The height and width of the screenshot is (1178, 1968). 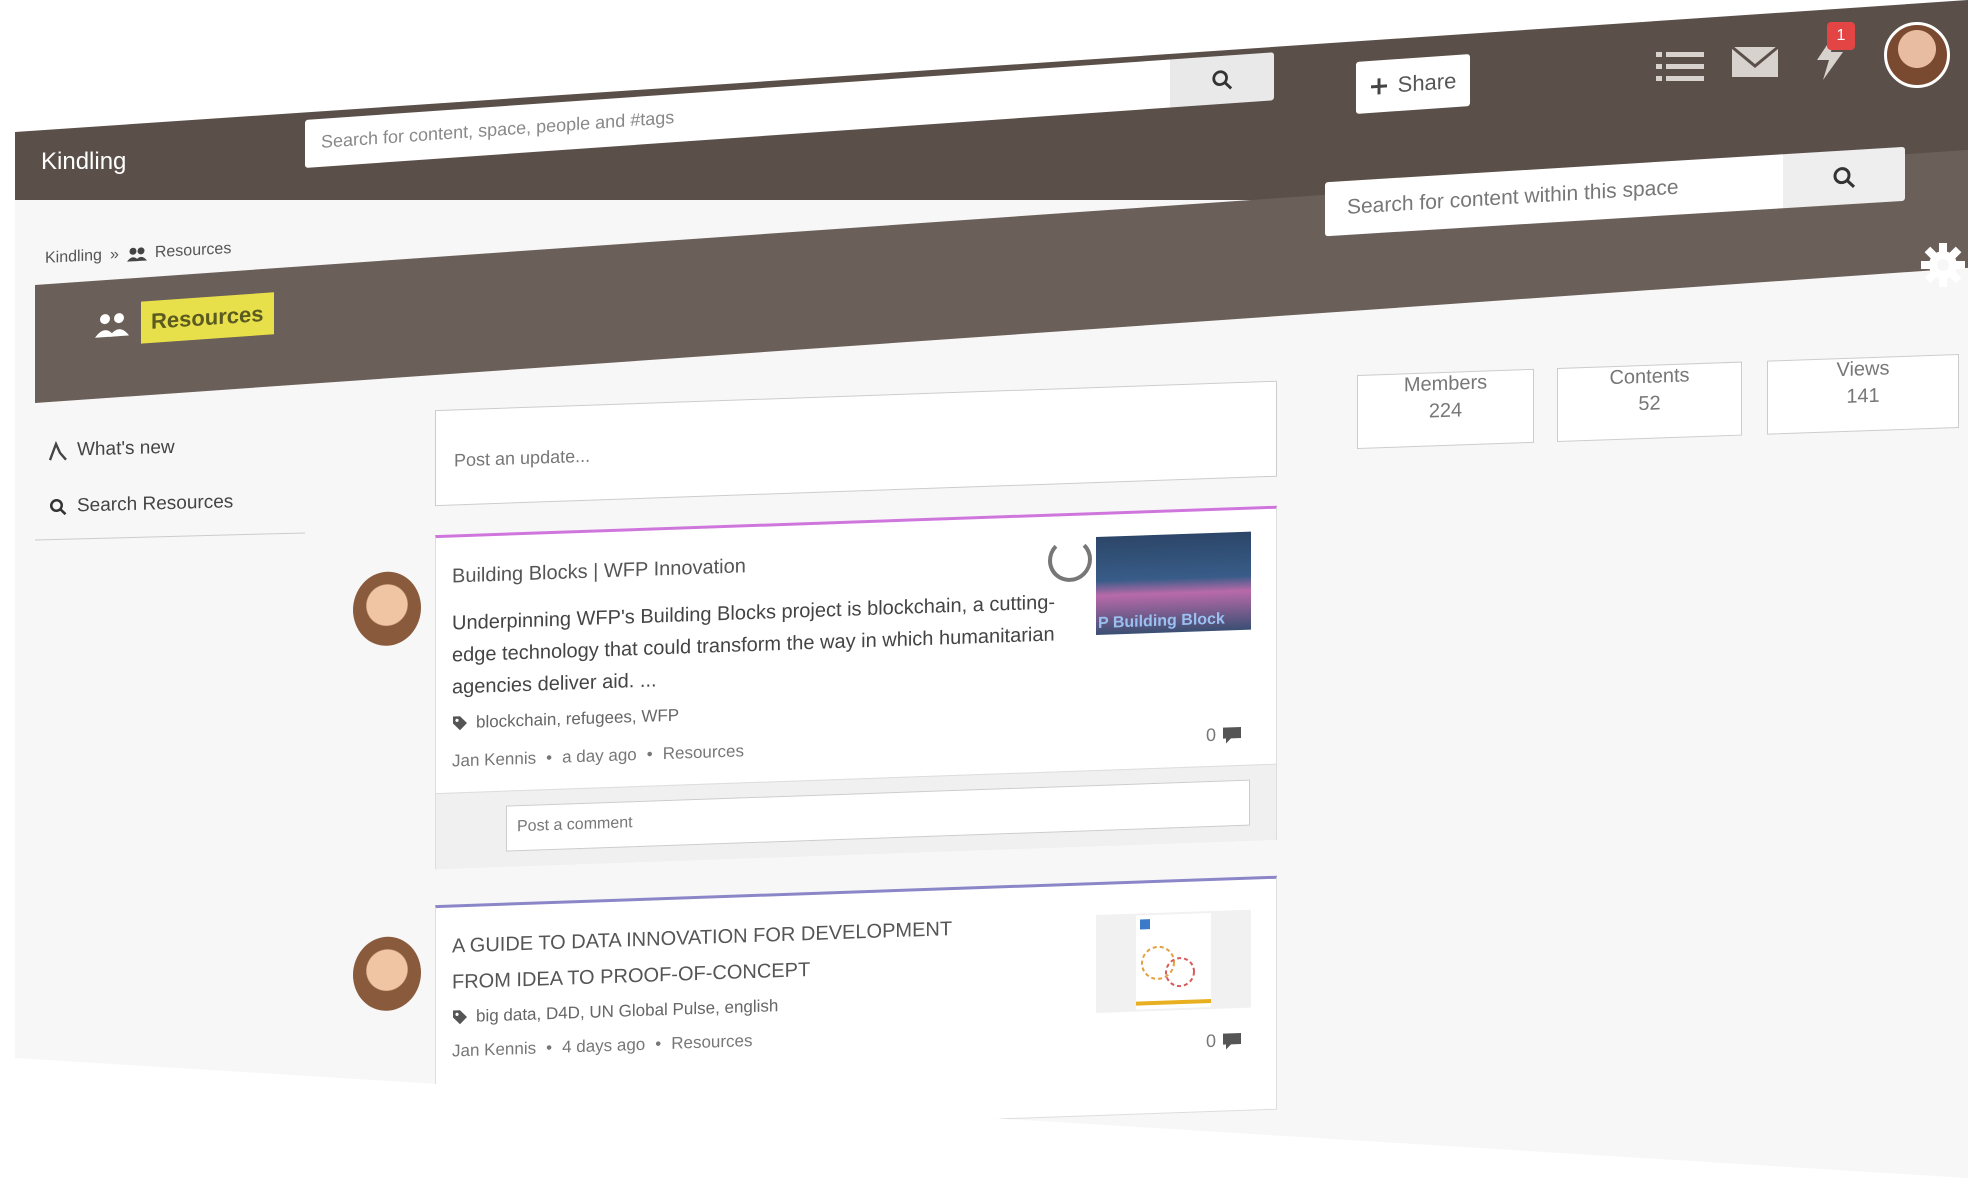 I want to click on space-title-label: Resources, so click(x=207, y=318).